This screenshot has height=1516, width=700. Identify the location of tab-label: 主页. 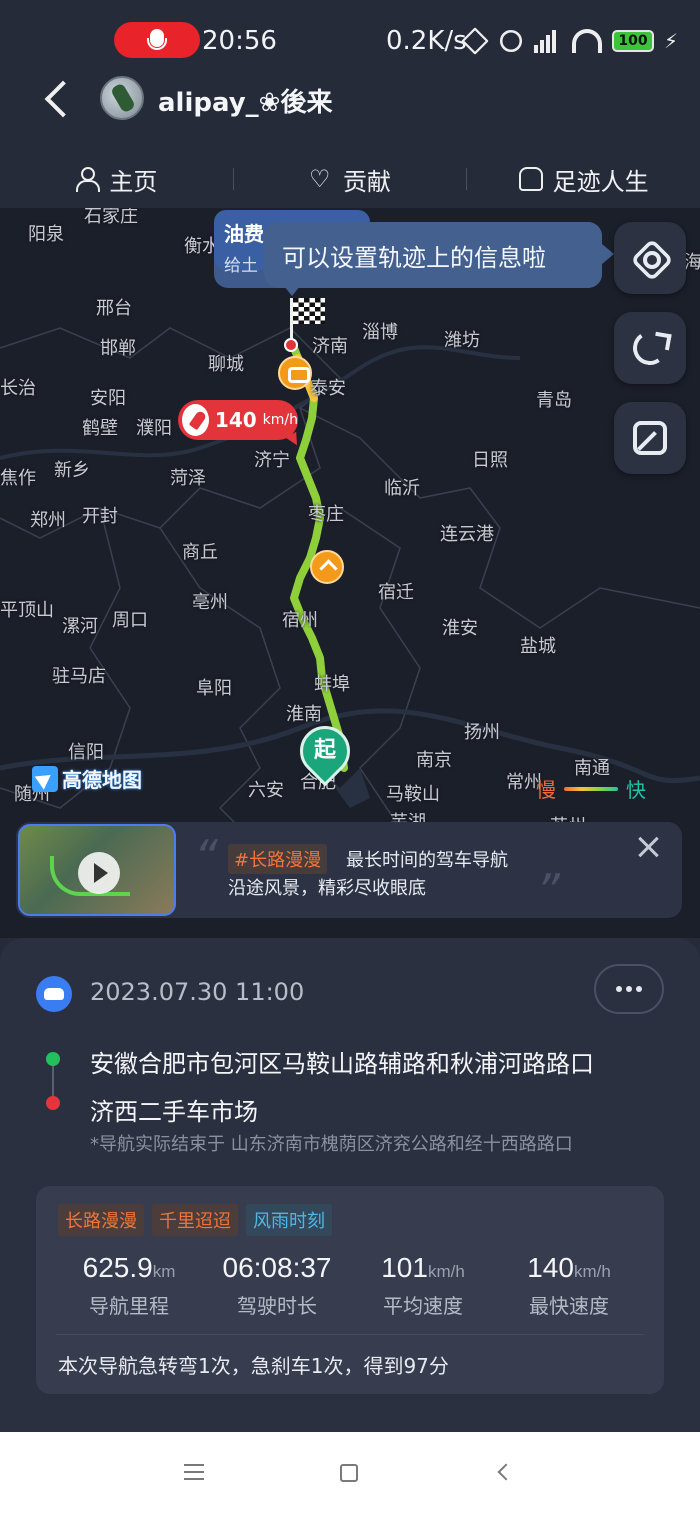
(133, 181).